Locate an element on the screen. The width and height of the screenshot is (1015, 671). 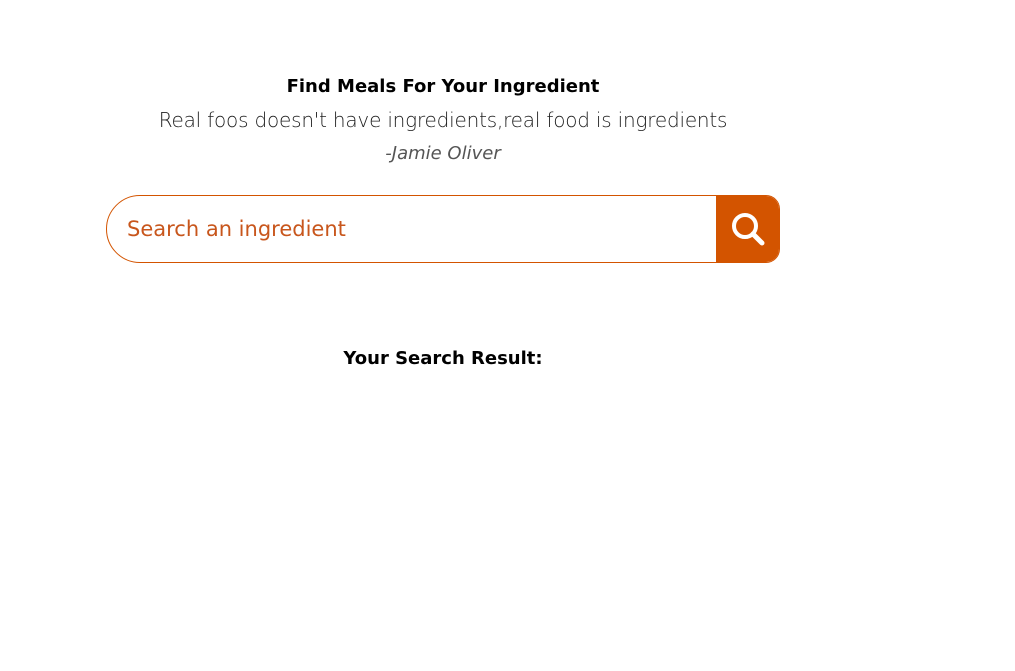
search-button is located at coordinates (747, 229).